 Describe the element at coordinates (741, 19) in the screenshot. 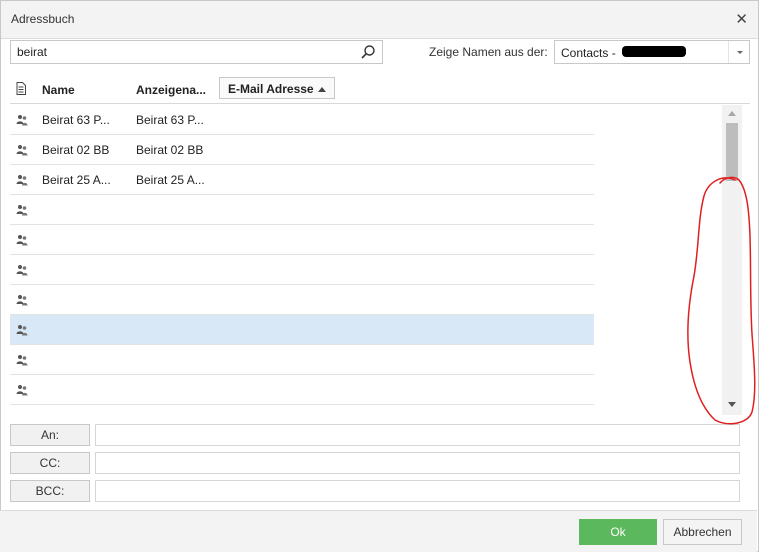

I see `close-icon: ✕` at that location.